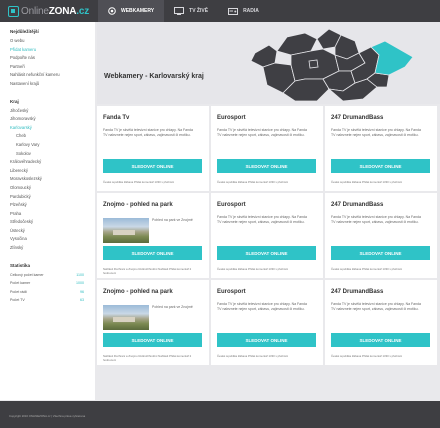  Describe the element at coordinates (112, 11) in the screenshot. I see `webcam-icon` at that location.